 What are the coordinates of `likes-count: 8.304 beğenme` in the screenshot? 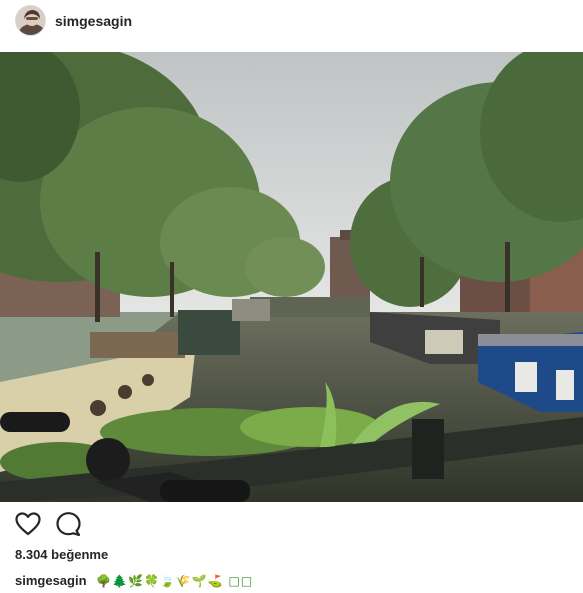 It's located at (61, 554).